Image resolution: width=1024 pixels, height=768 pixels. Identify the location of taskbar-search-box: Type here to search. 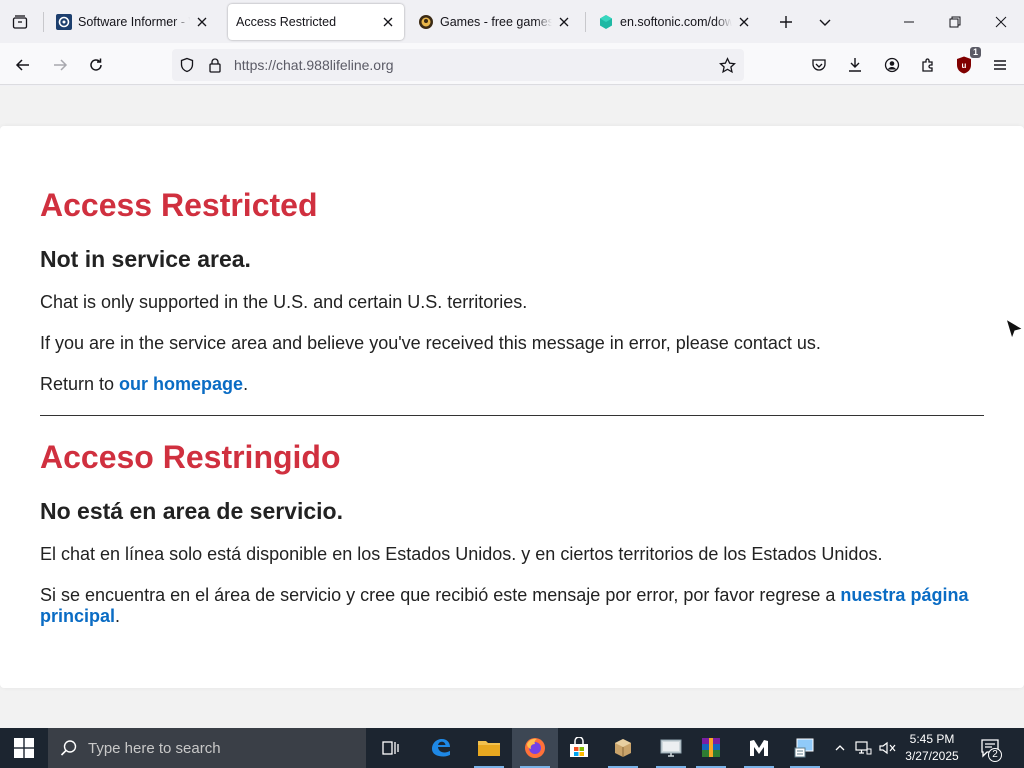
(207, 748).